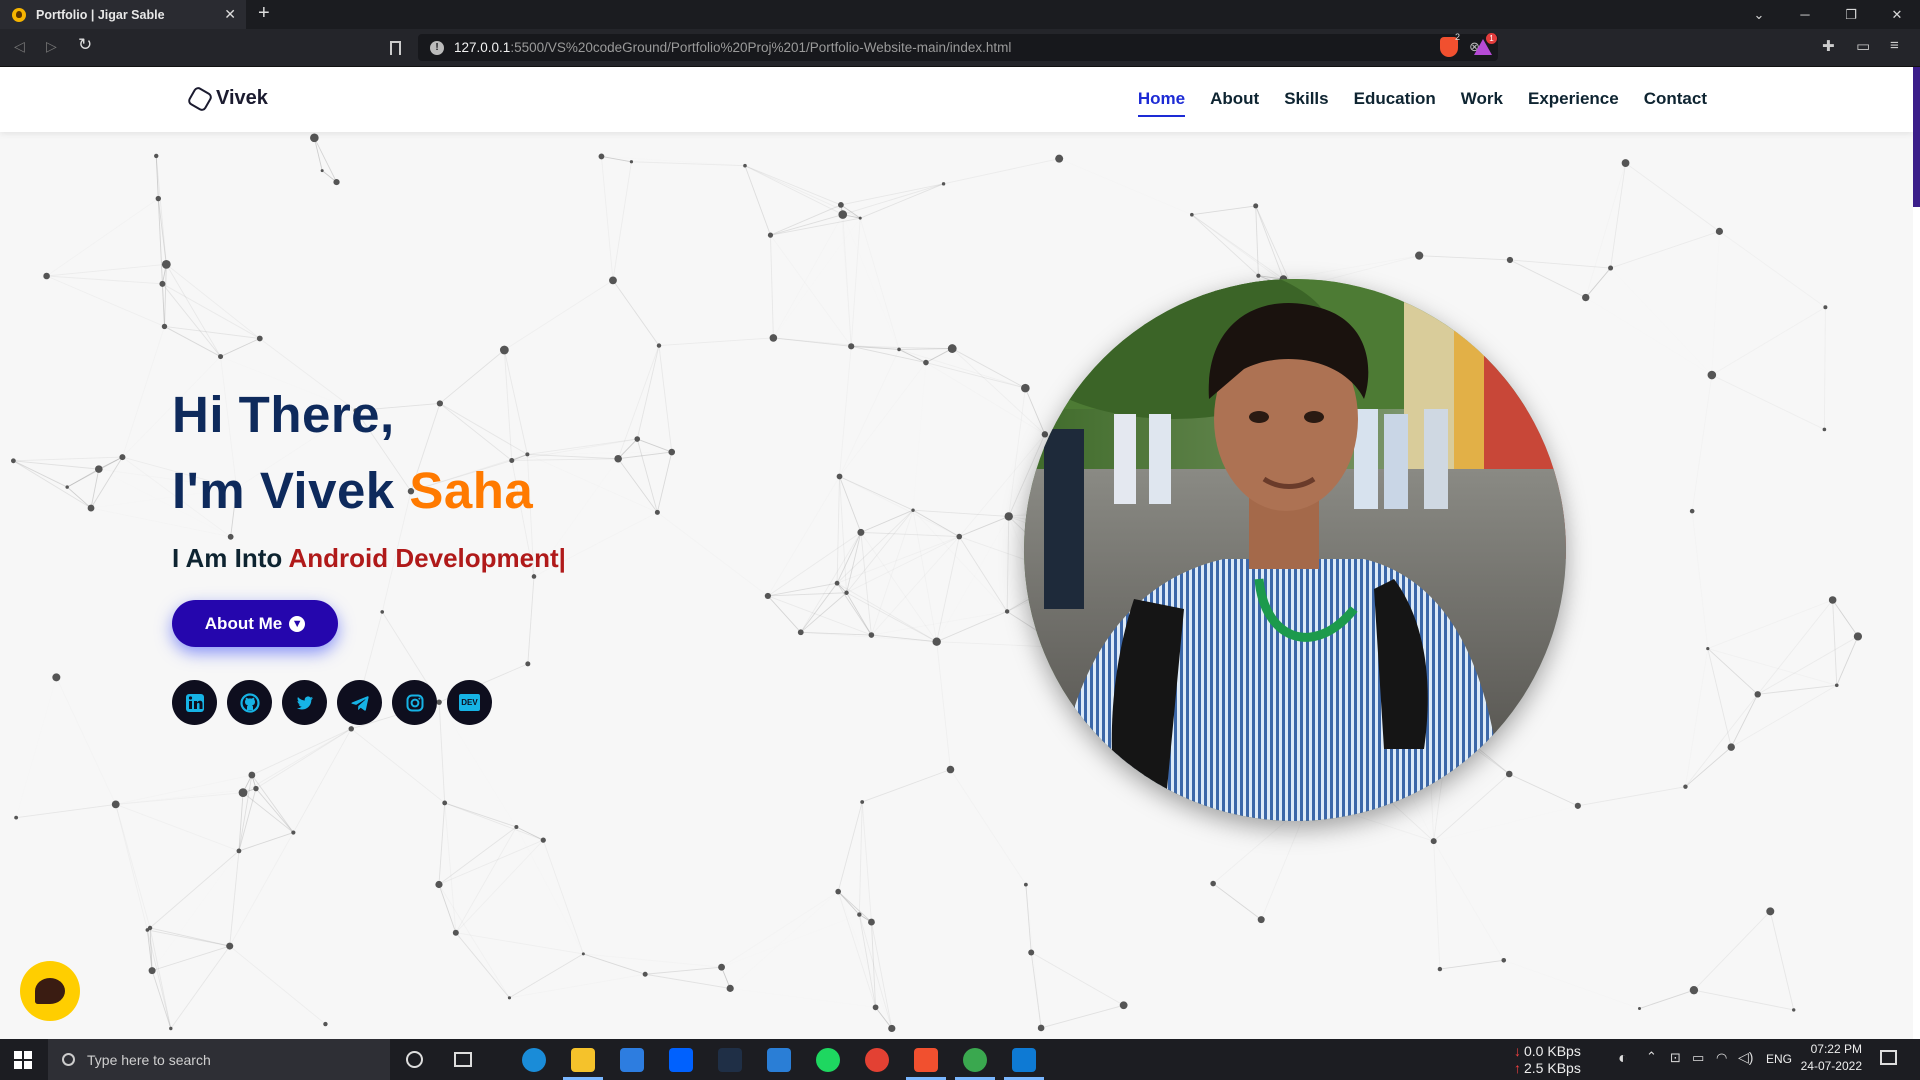 Image resolution: width=1920 pixels, height=1080 pixels. What do you see at coordinates (19, 46) in the screenshot?
I see `back-icon: ◁` at bounding box center [19, 46].